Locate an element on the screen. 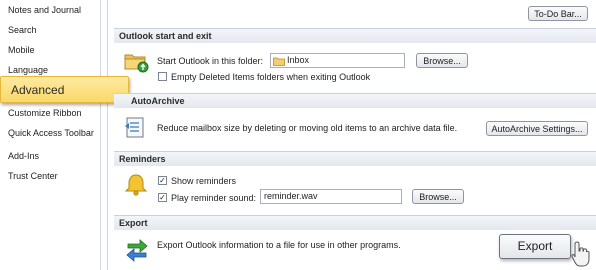 The image size is (596, 270). play-sound-label: Play reminder sound: is located at coordinates (214, 198).